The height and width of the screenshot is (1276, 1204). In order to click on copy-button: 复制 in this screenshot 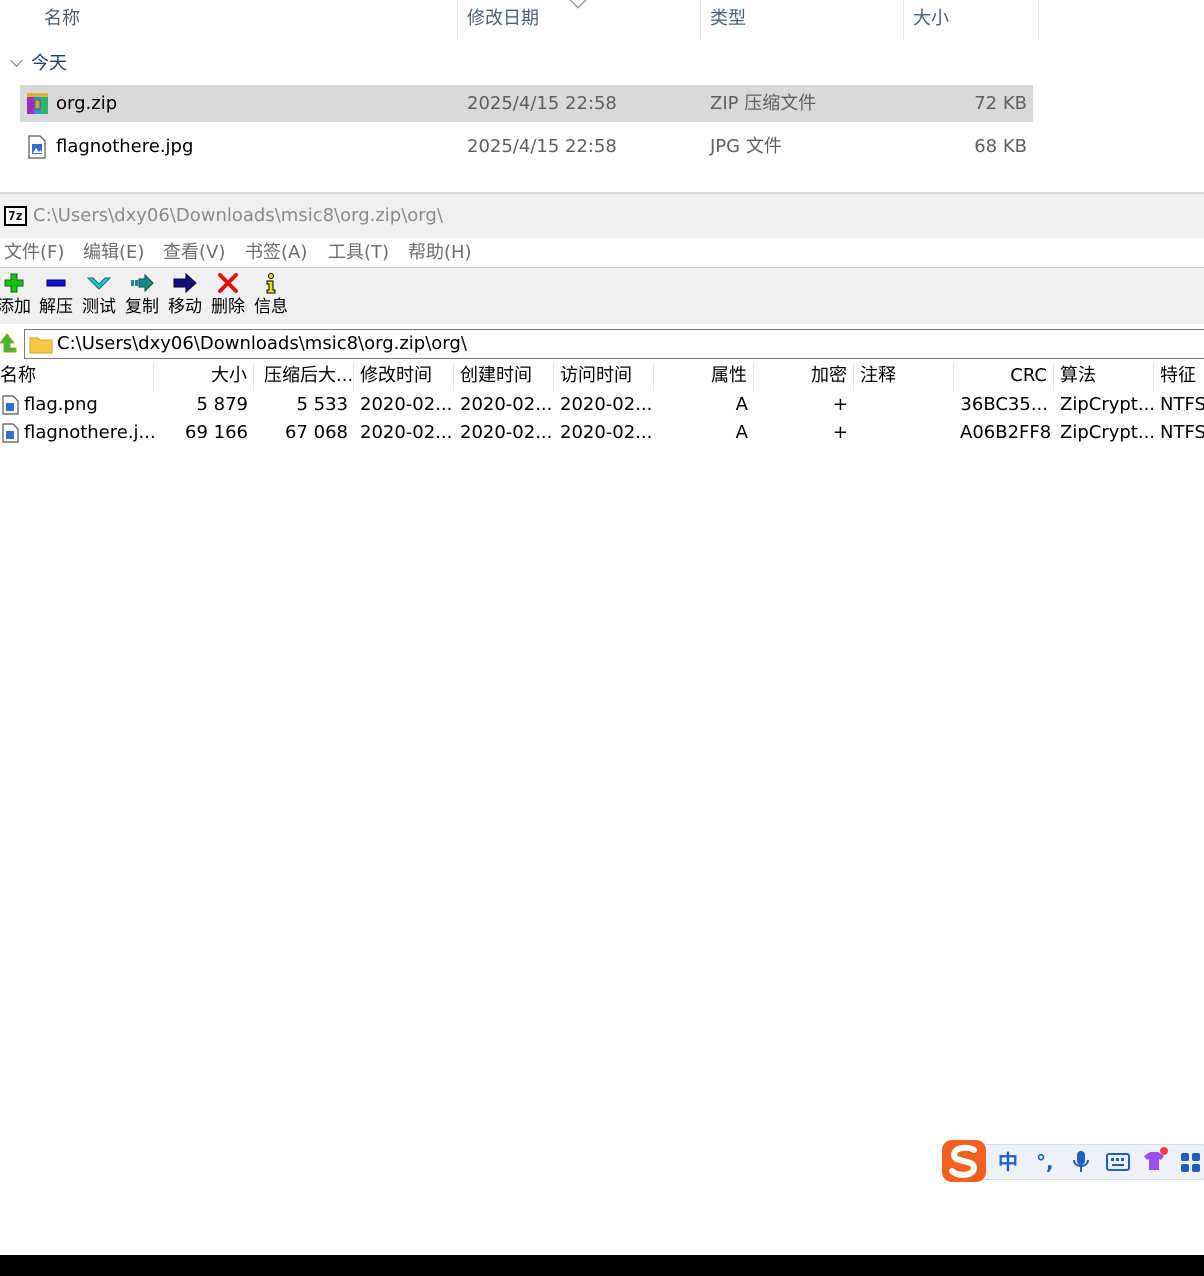, I will do `click(142, 297)`.